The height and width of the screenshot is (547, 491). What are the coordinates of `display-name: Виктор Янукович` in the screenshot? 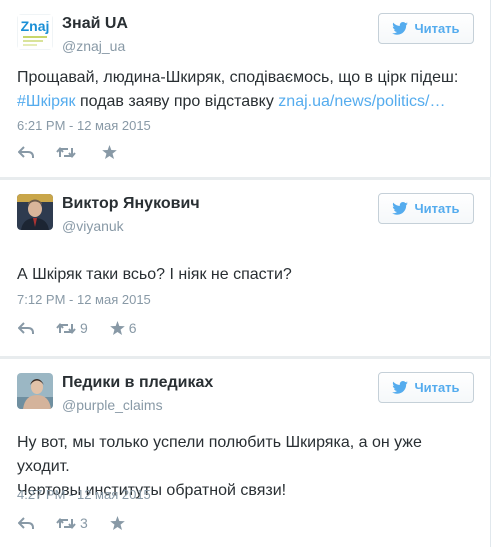 It's located at (131, 204).